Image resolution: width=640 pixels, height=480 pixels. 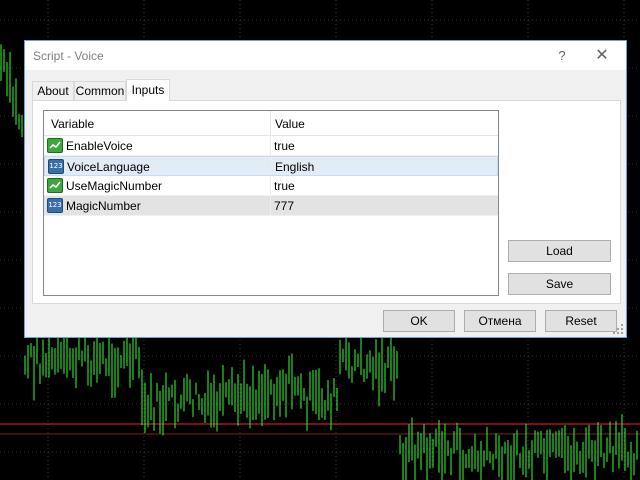 What do you see at coordinates (53, 90) in the screenshot?
I see `tab-about: About` at bounding box center [53, 90].